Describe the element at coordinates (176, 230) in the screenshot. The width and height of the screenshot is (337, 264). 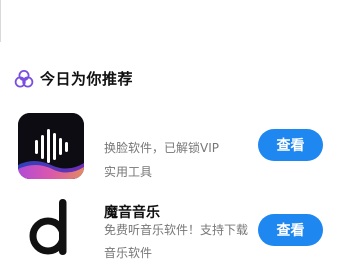
I see `app-description: 免费听音乐软件！支持下载` at that location.